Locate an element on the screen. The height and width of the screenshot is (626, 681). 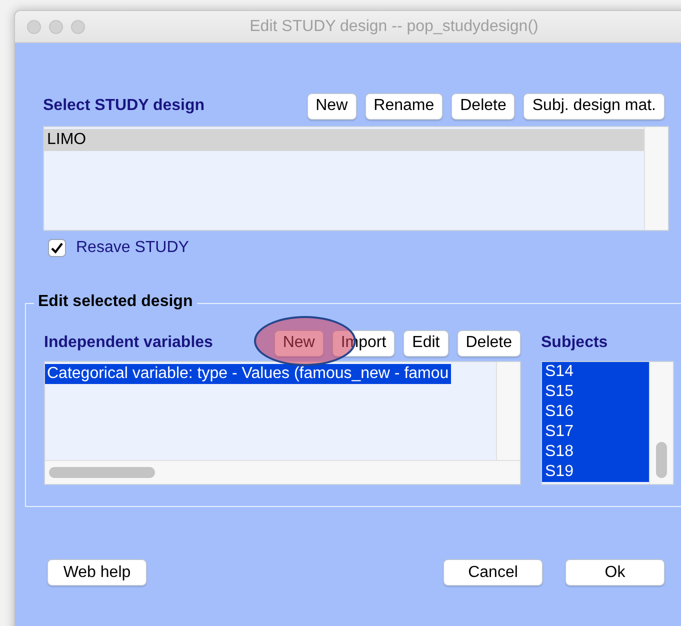
subject-list-item: S14 is located at coordinates (595, 372).